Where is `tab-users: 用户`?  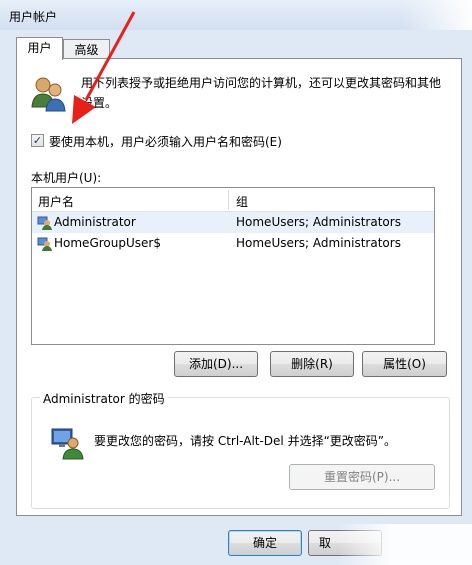 tab-users: 用户 is located at coordinates (39, 48).